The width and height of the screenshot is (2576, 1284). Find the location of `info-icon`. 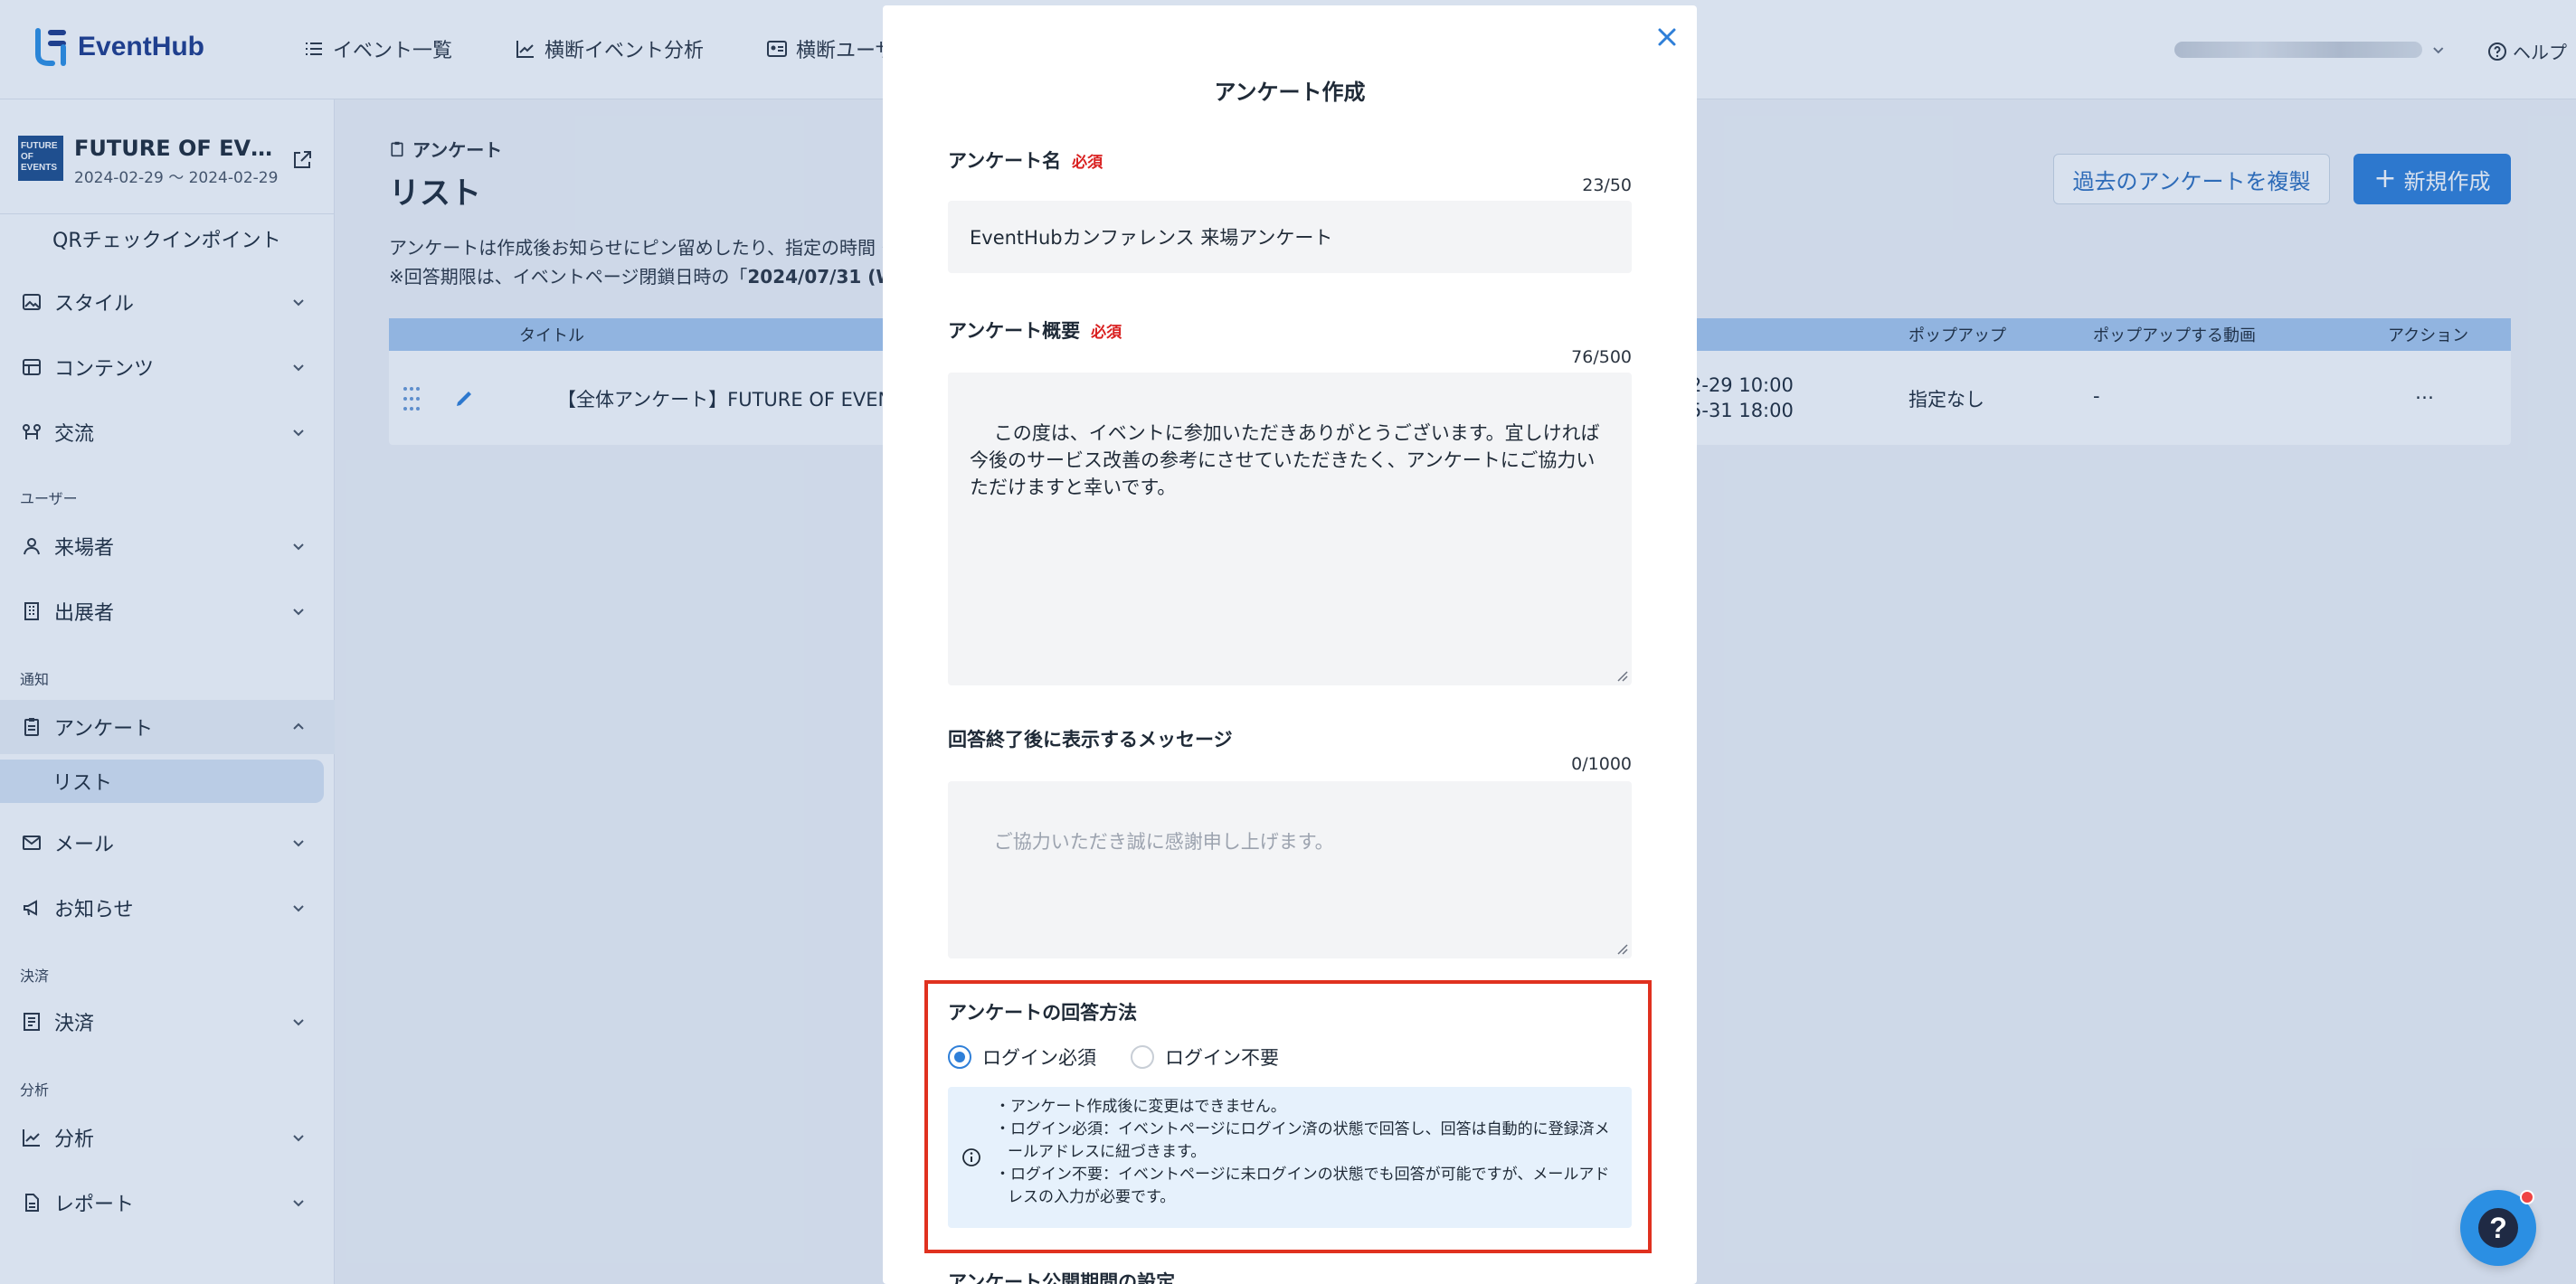

info-icon is located at coordinates (971, 1157).